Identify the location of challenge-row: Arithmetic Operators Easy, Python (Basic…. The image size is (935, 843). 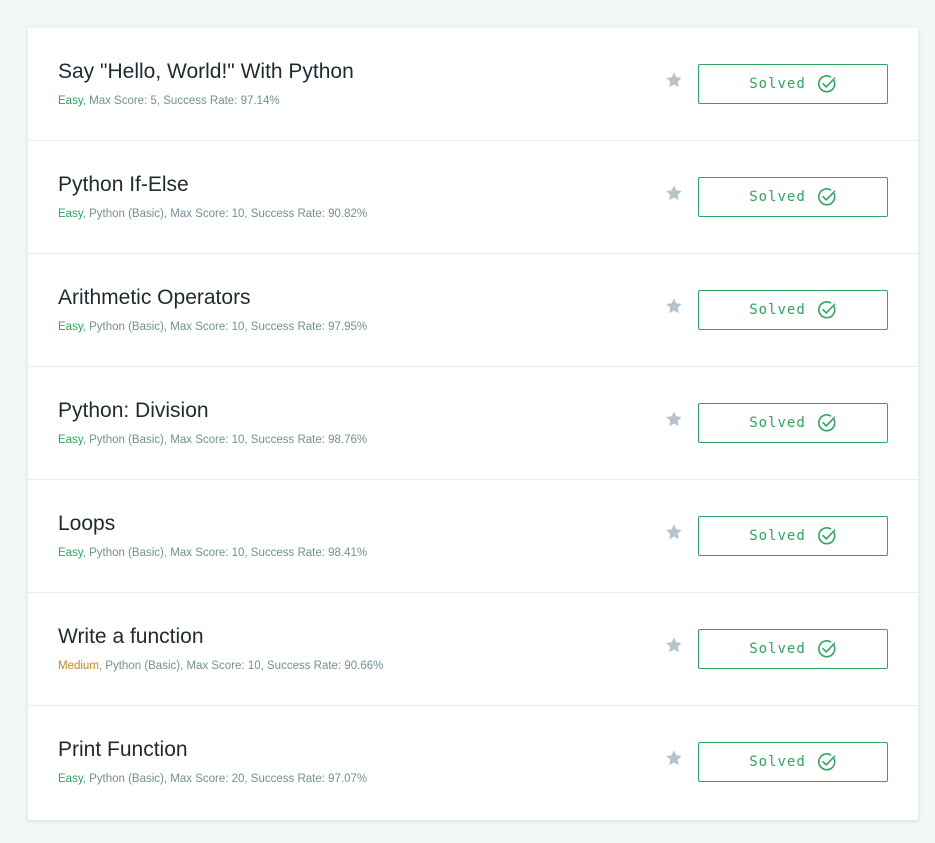
(473, 310).